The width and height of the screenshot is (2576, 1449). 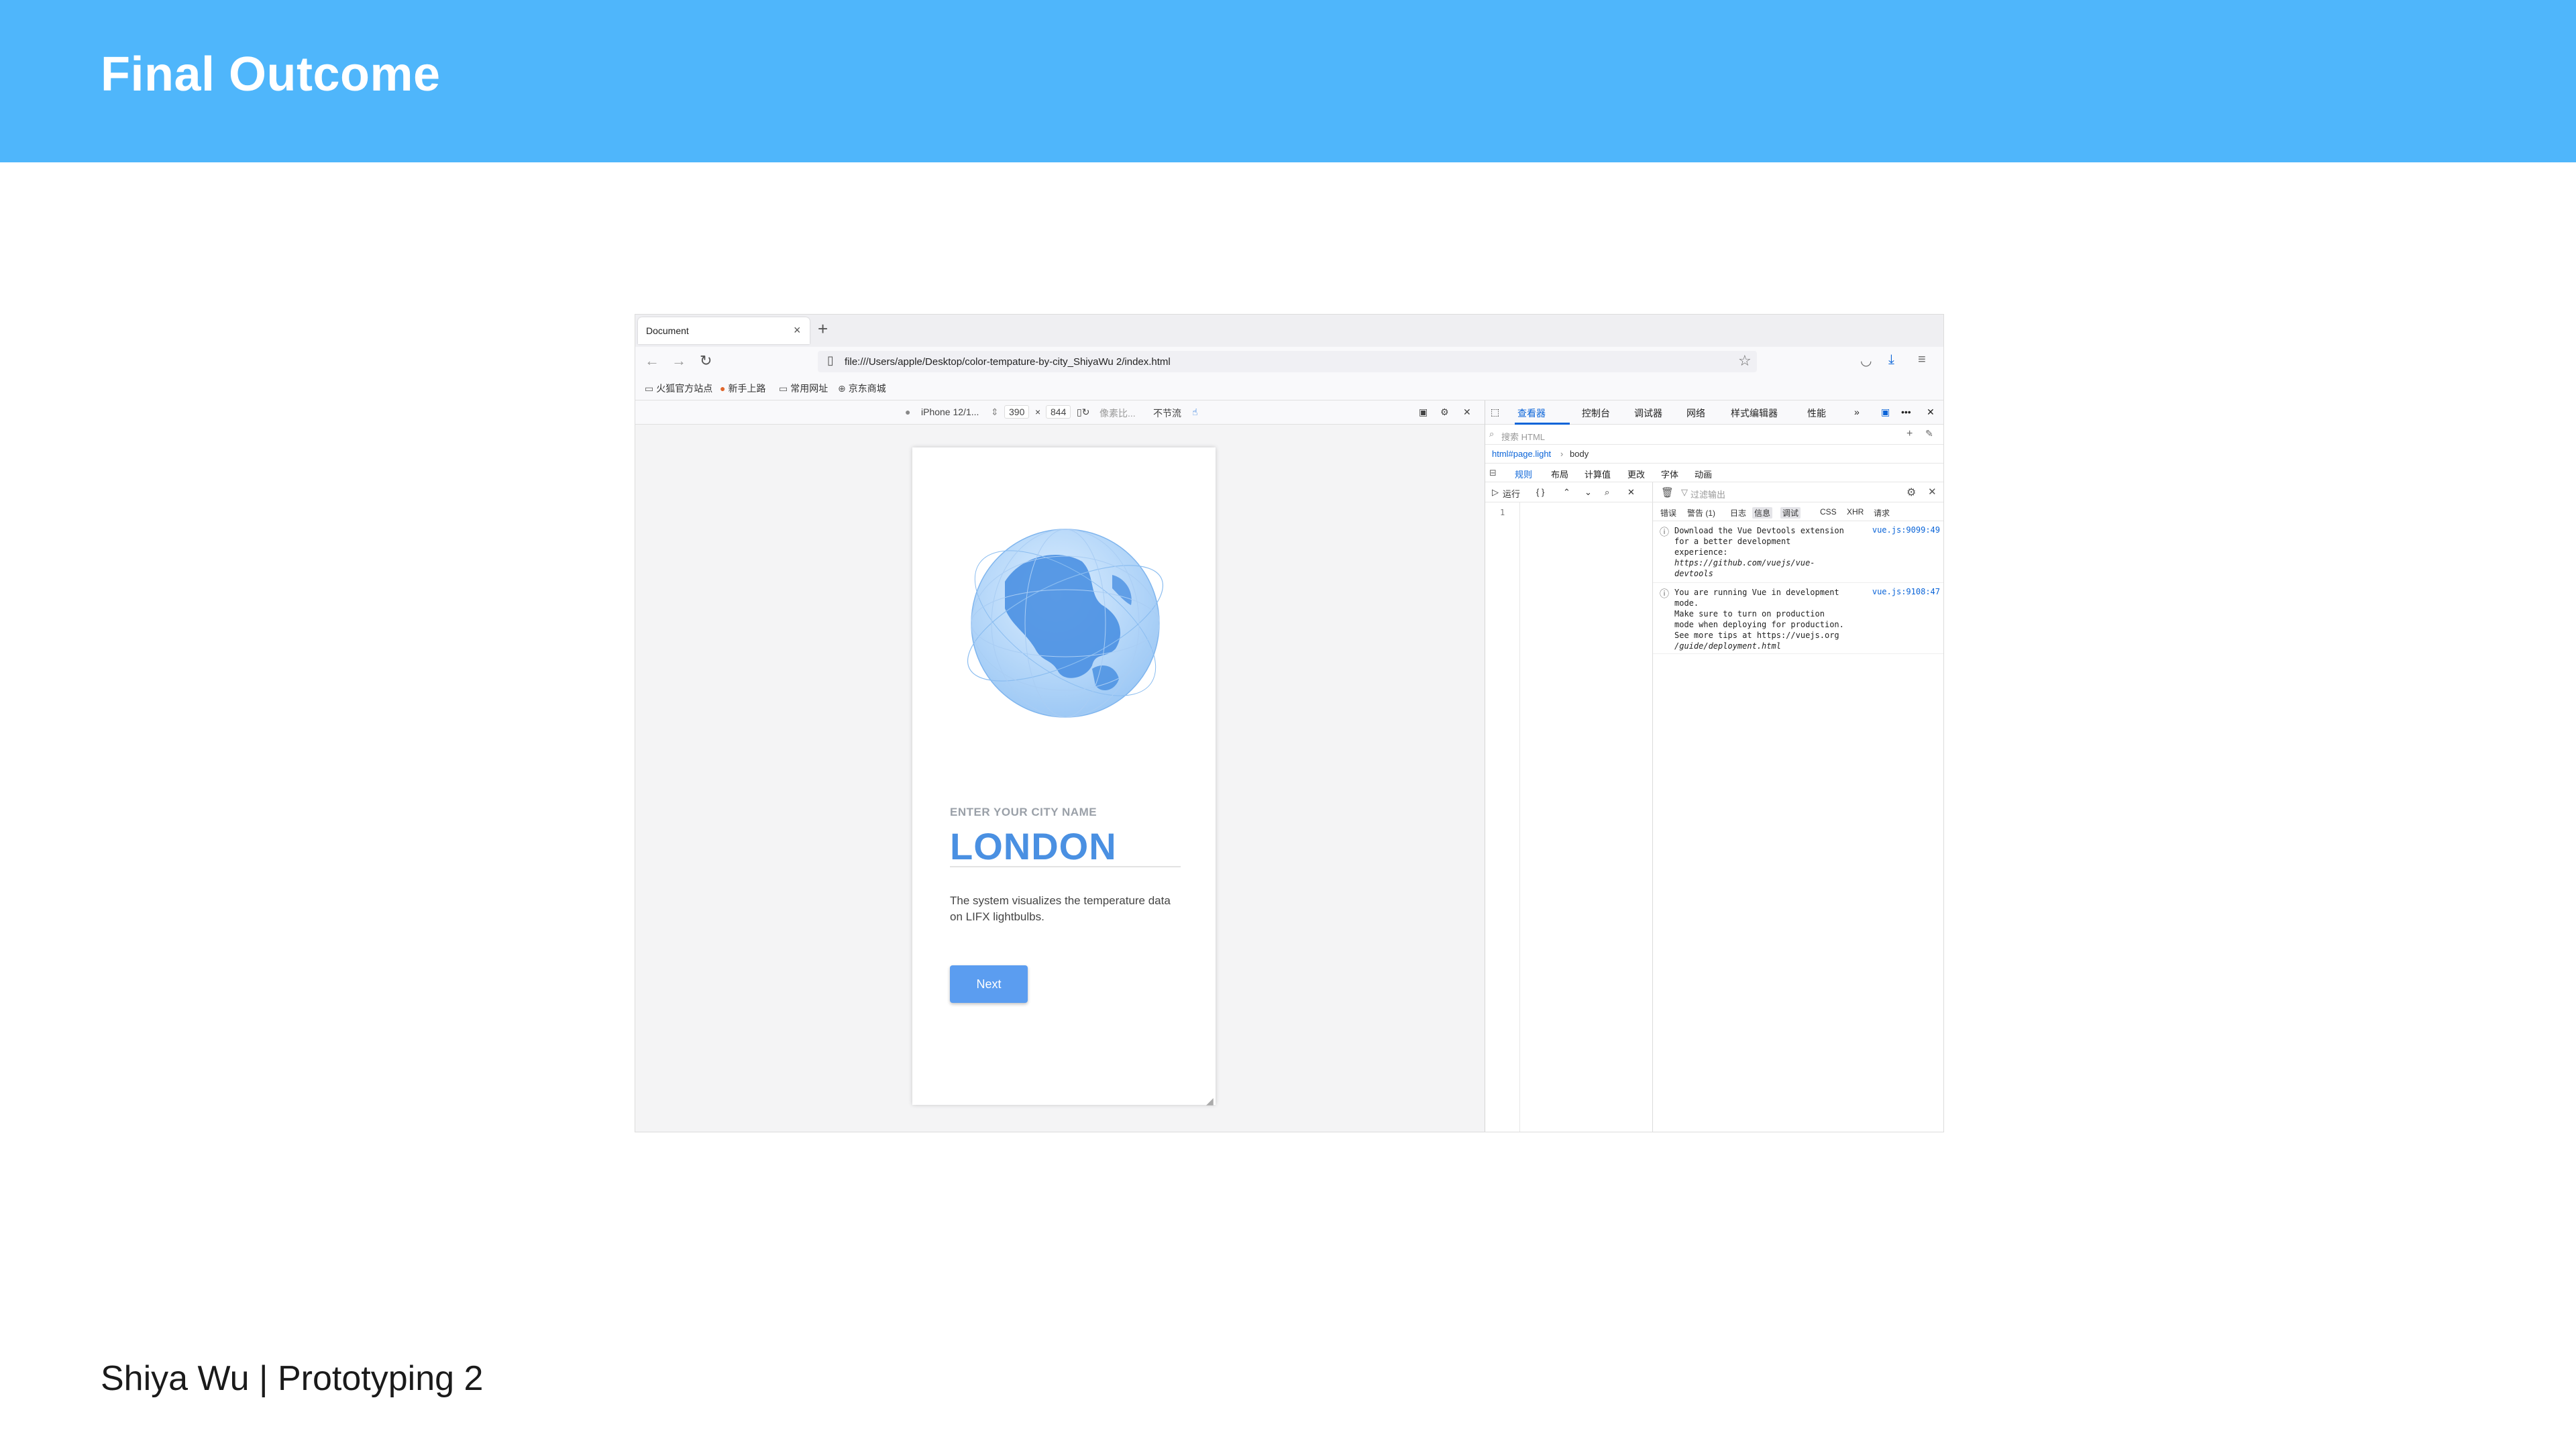 What do you see at coordinates (1598, 474) in the screenshot?
I see `subtab-computed: 计算值` at bounding box center [1598, 474].